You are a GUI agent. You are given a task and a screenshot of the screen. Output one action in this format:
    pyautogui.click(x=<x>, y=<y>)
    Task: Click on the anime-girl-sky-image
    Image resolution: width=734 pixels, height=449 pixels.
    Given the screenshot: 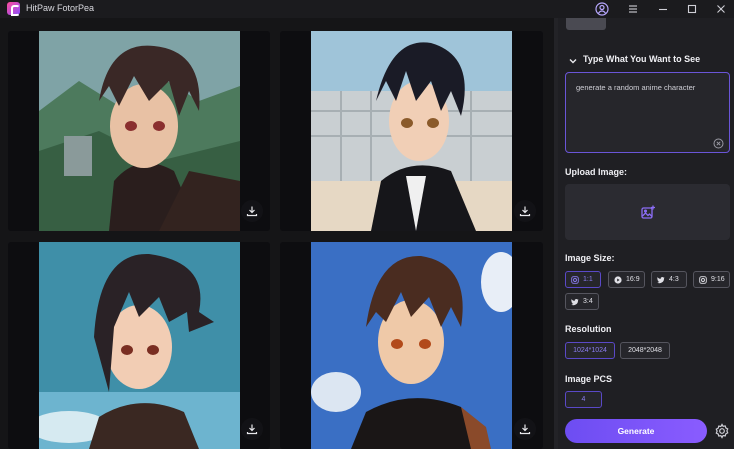 What is the action you would take?
    pyautogui.click(x=139, y=345)
    